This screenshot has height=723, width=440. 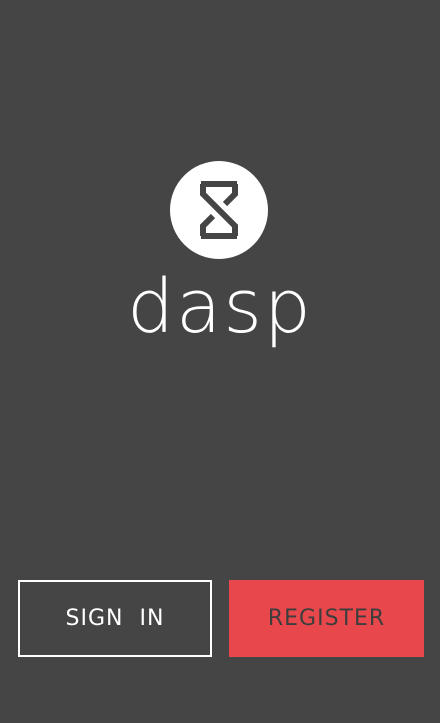 I want to click on hourglass-icon, so click(x=219, y=210).